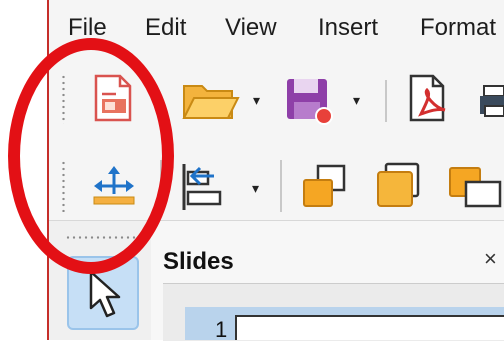 The height and width of the screenshot is (343, 504). I want to click on save-icon, so click(310, 103).